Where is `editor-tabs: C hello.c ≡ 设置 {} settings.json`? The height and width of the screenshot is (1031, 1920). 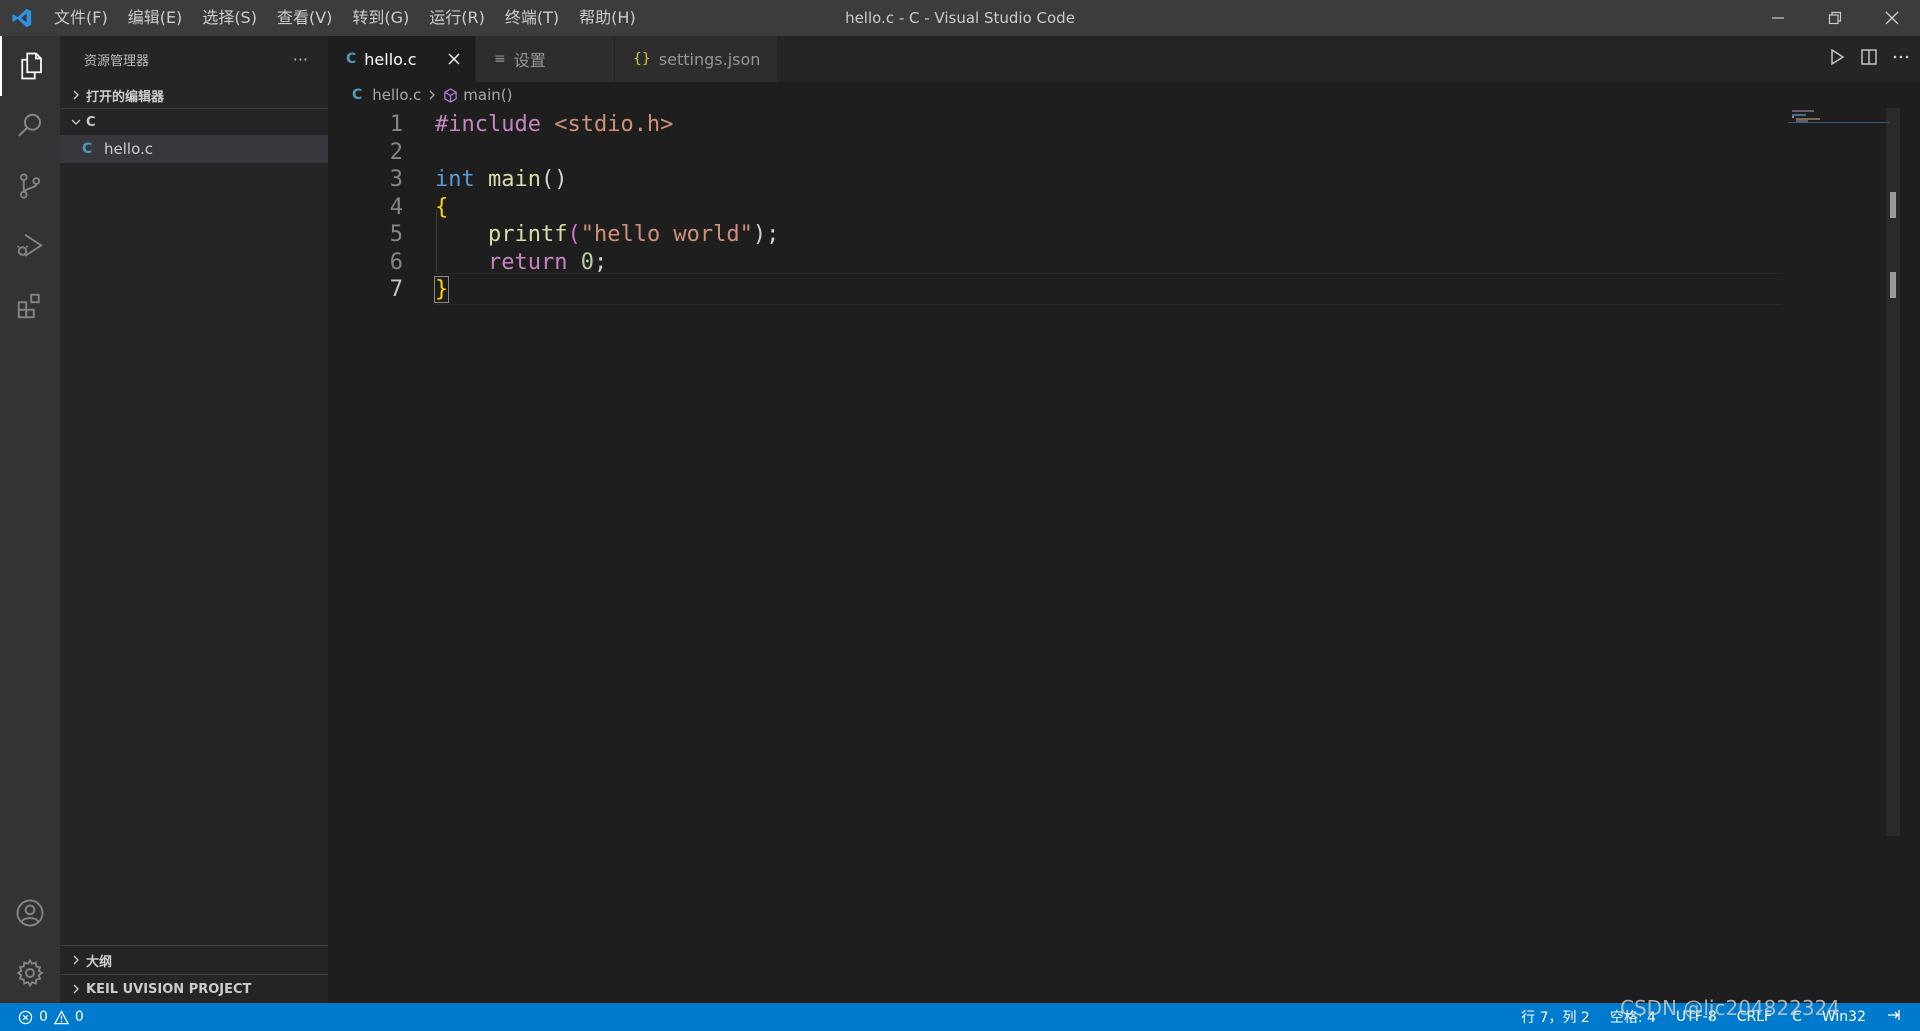 editor-tabs: C hello.c ≡ 设置 {} settings.json is located at coordinates (1124, 59).